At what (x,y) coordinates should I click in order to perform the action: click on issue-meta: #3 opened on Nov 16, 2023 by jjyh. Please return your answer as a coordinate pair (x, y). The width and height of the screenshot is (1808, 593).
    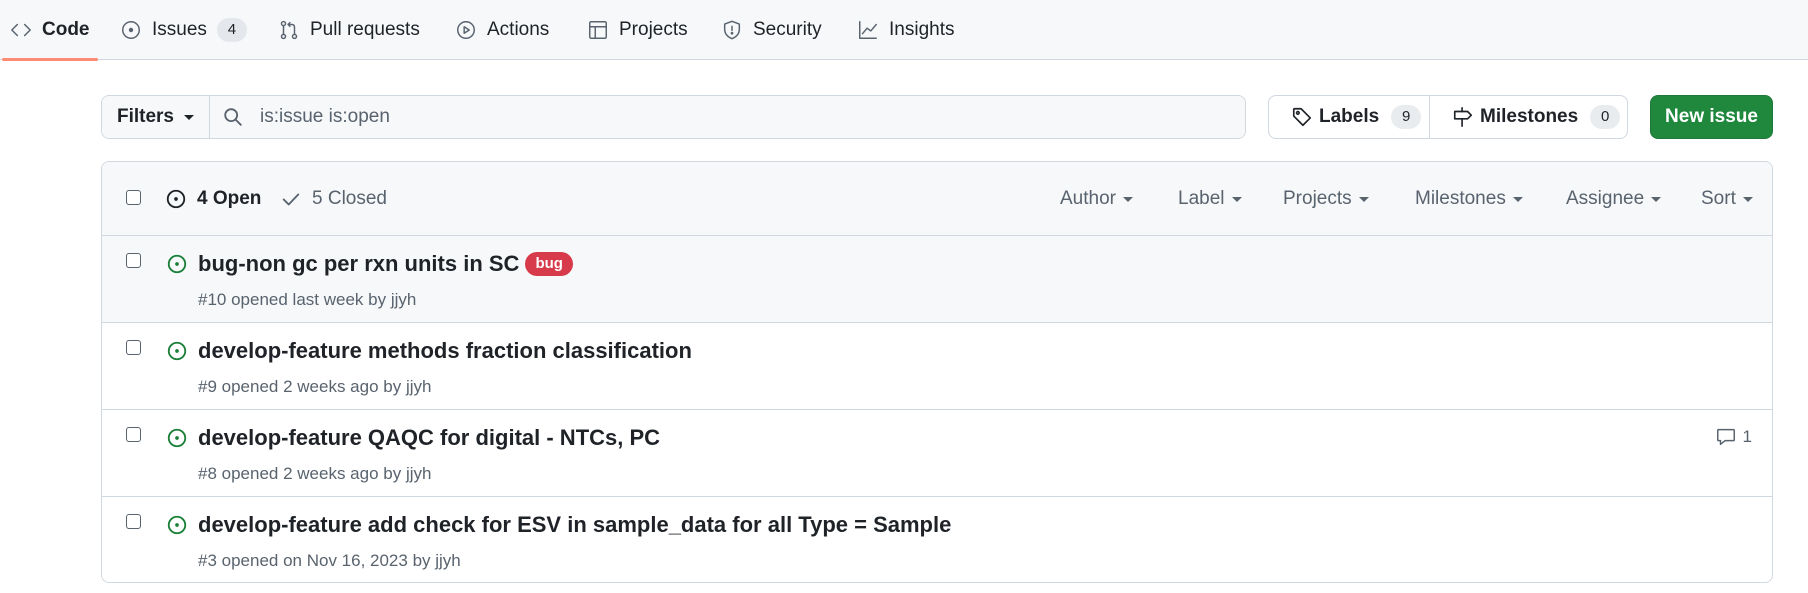
    Looking at the image, I should click on (329, 561).